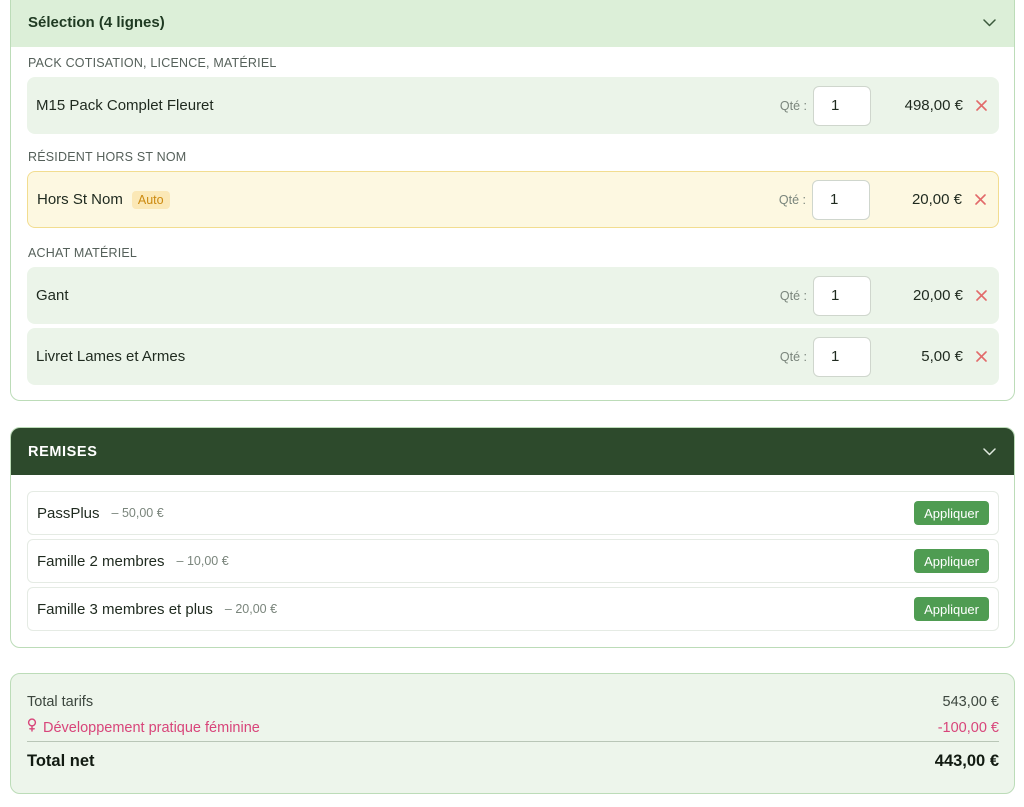 The height and width of the screenshot is (807, 1024). Describe the element at coordinates (152, 63) in the screenshot. I see `section-label-pack: PACK COTISATION, LICENCE, MATÉRIEL` at that location.